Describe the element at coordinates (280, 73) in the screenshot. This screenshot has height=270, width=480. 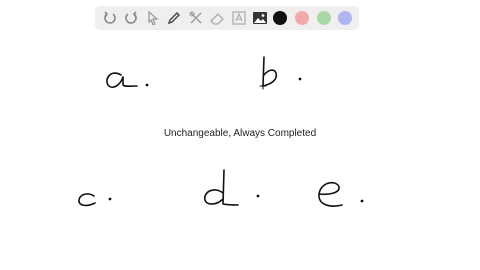
I see `handwritten-letter-b` at that location.